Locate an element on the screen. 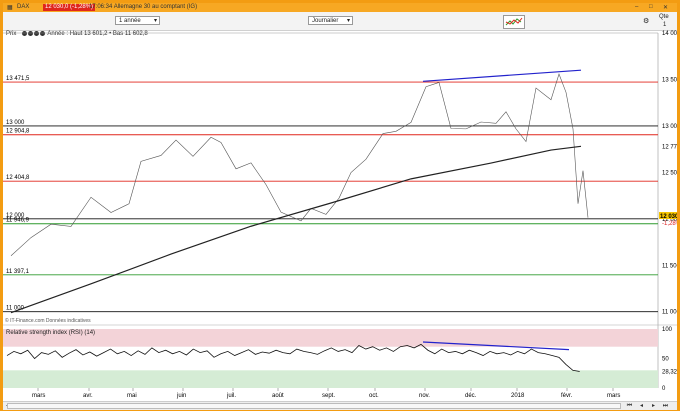  rsi-tick-label: 100 is located at coordinates (667, 330).